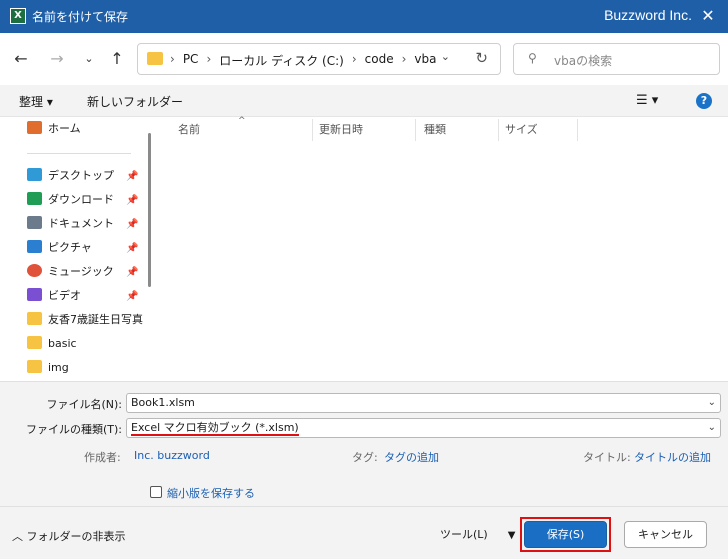 The width and height of the screenshot is (728, 559). I want to click on divider, so click(79, 153).